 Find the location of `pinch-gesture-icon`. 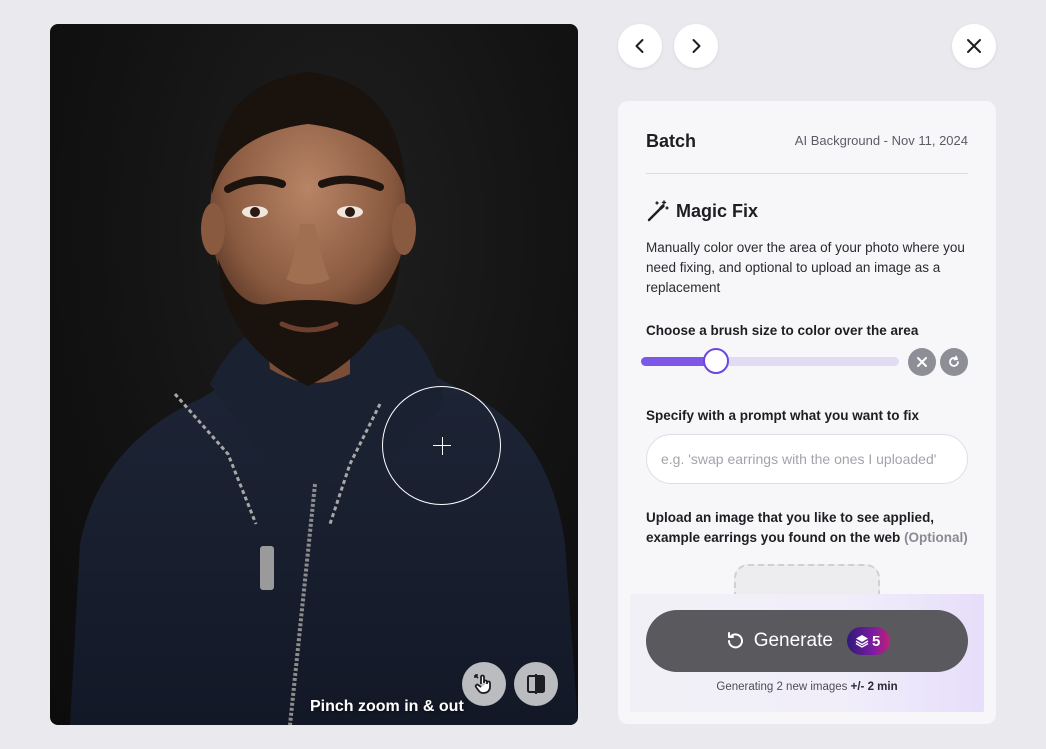

pinch-gesture-icon is located at coordinates (482, 684).